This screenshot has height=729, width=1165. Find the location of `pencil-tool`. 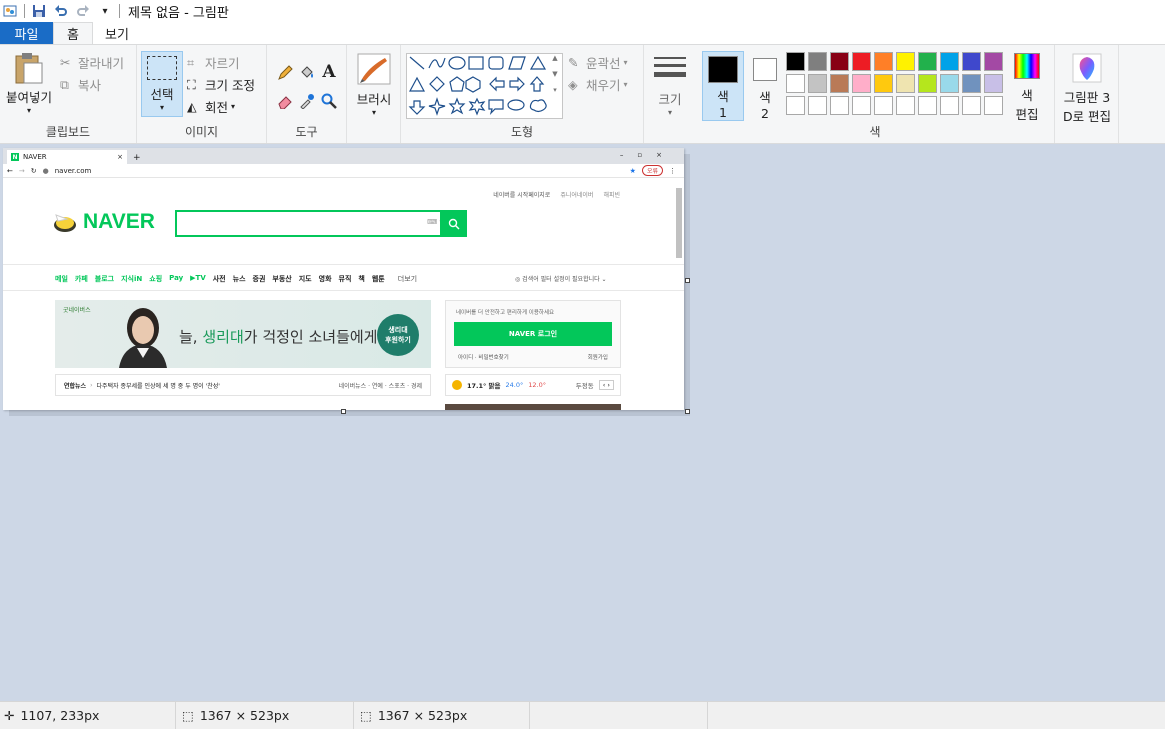

pencil-tool is located at coordinates (285, 73).